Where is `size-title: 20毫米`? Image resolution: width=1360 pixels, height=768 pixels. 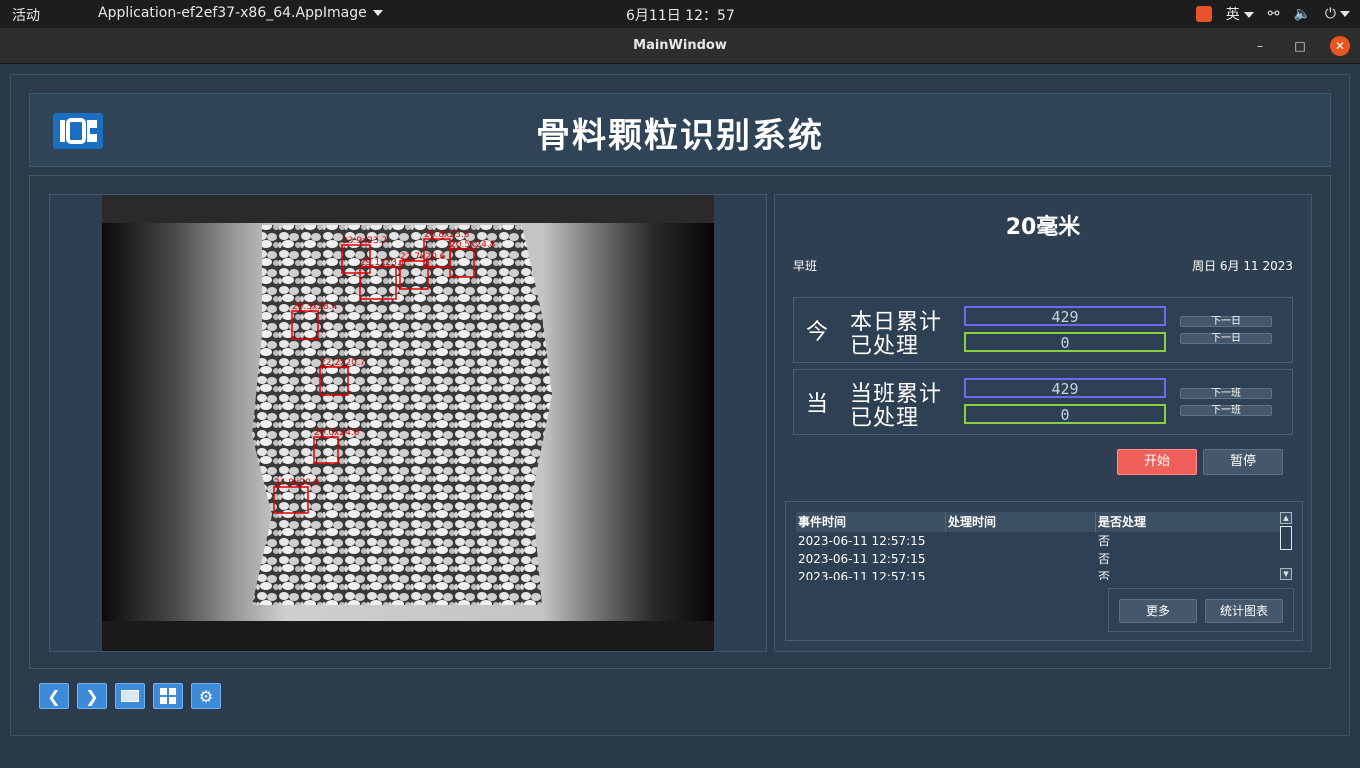
size-title: 20毫米 is located at coordinates (1043, 227).